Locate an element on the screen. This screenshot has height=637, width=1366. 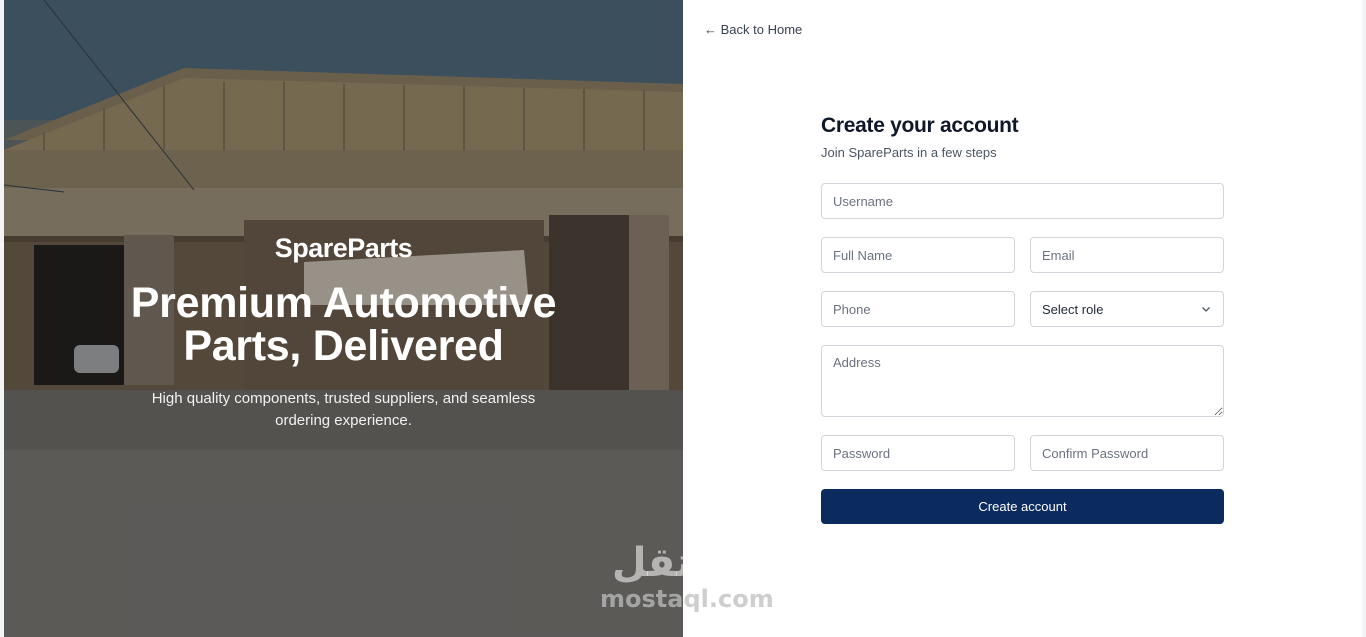
confirm-password-input is located at coordinates (1127, 453).